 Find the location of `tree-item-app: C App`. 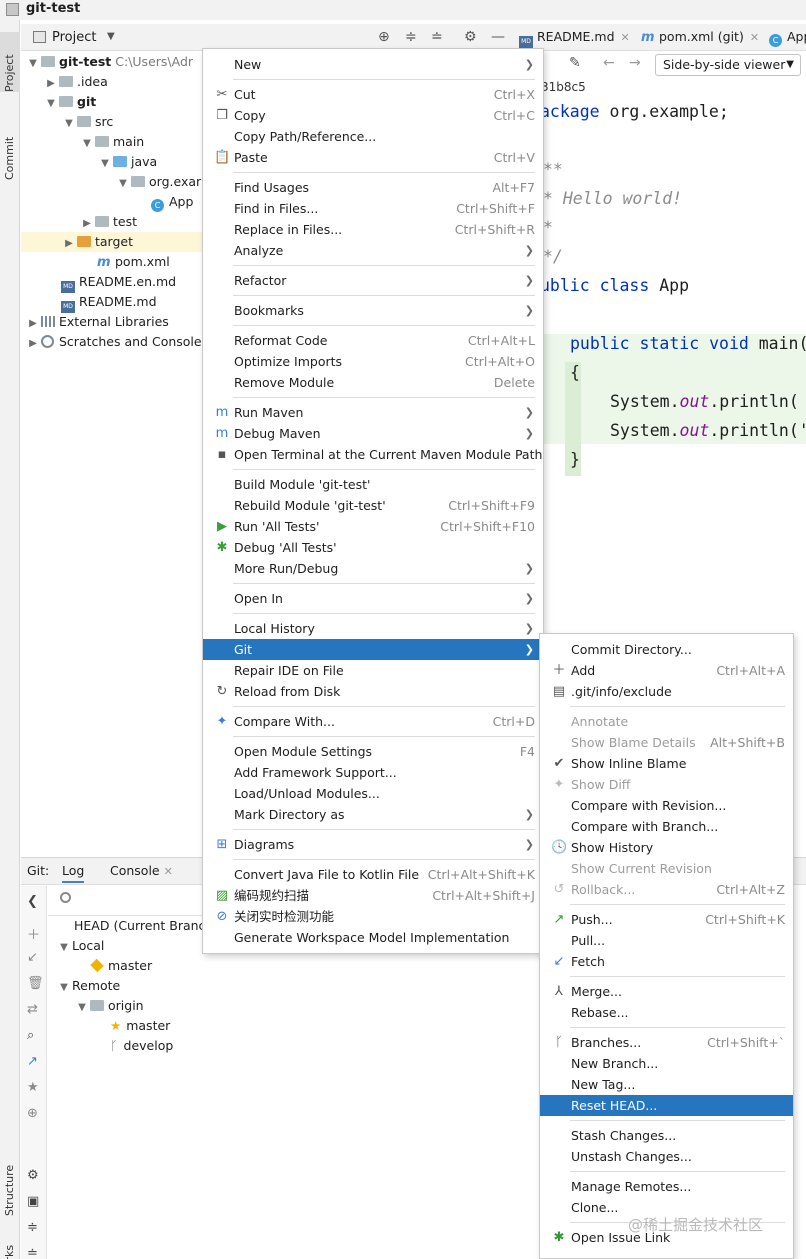

tree-item-app: C App is located at coordinates (172, 202).